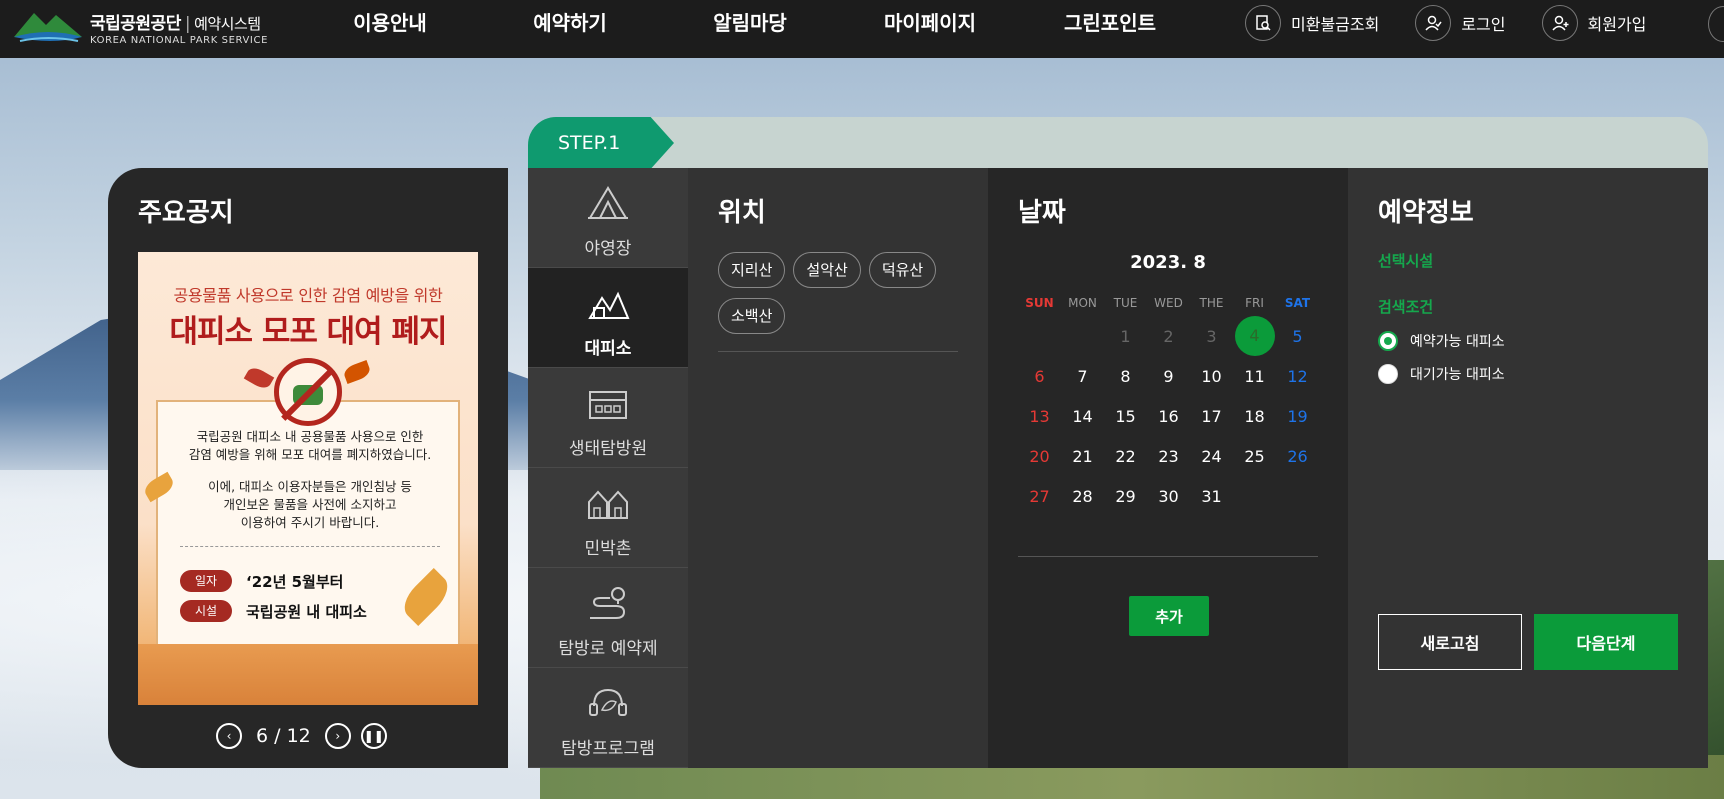 Image resolution: width=1724 pixels, height=799 pixels. Describe the element at coordinates (1388, 341) in the screenshot. I see `radio-available` at that location.